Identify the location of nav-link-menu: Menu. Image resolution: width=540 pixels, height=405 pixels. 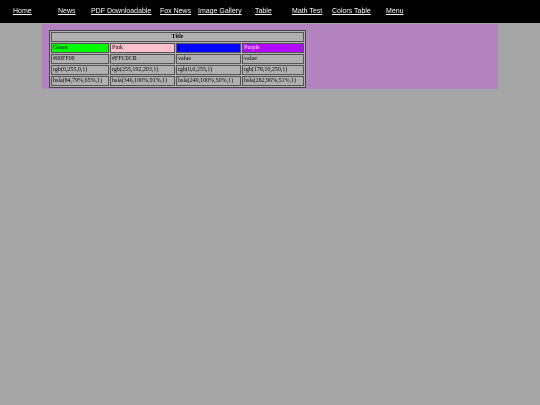
(395, 11).